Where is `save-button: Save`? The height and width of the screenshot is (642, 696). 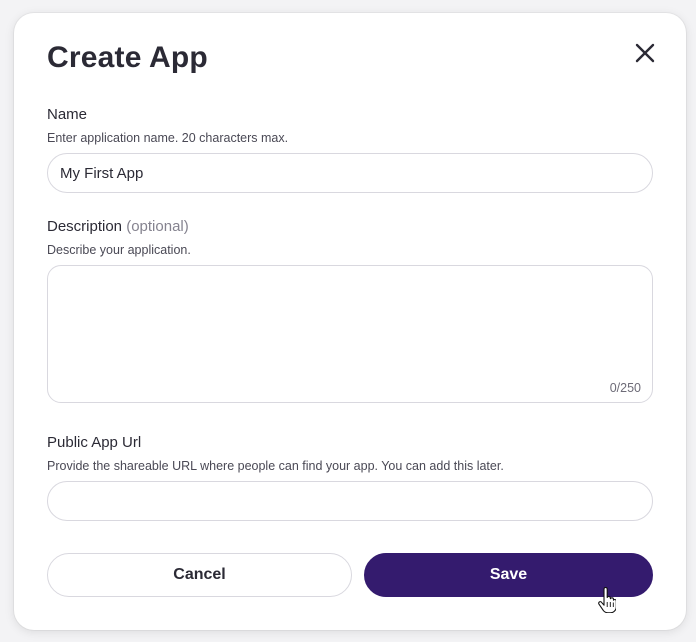
save-button: Save is located at coordinates (508, 575).